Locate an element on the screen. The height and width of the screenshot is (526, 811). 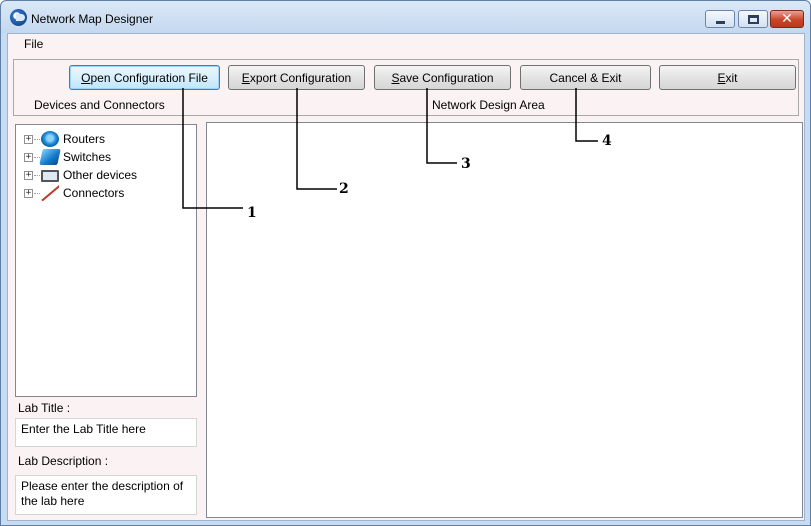
exit-accelerator: E is located at coordinates (721, 77).